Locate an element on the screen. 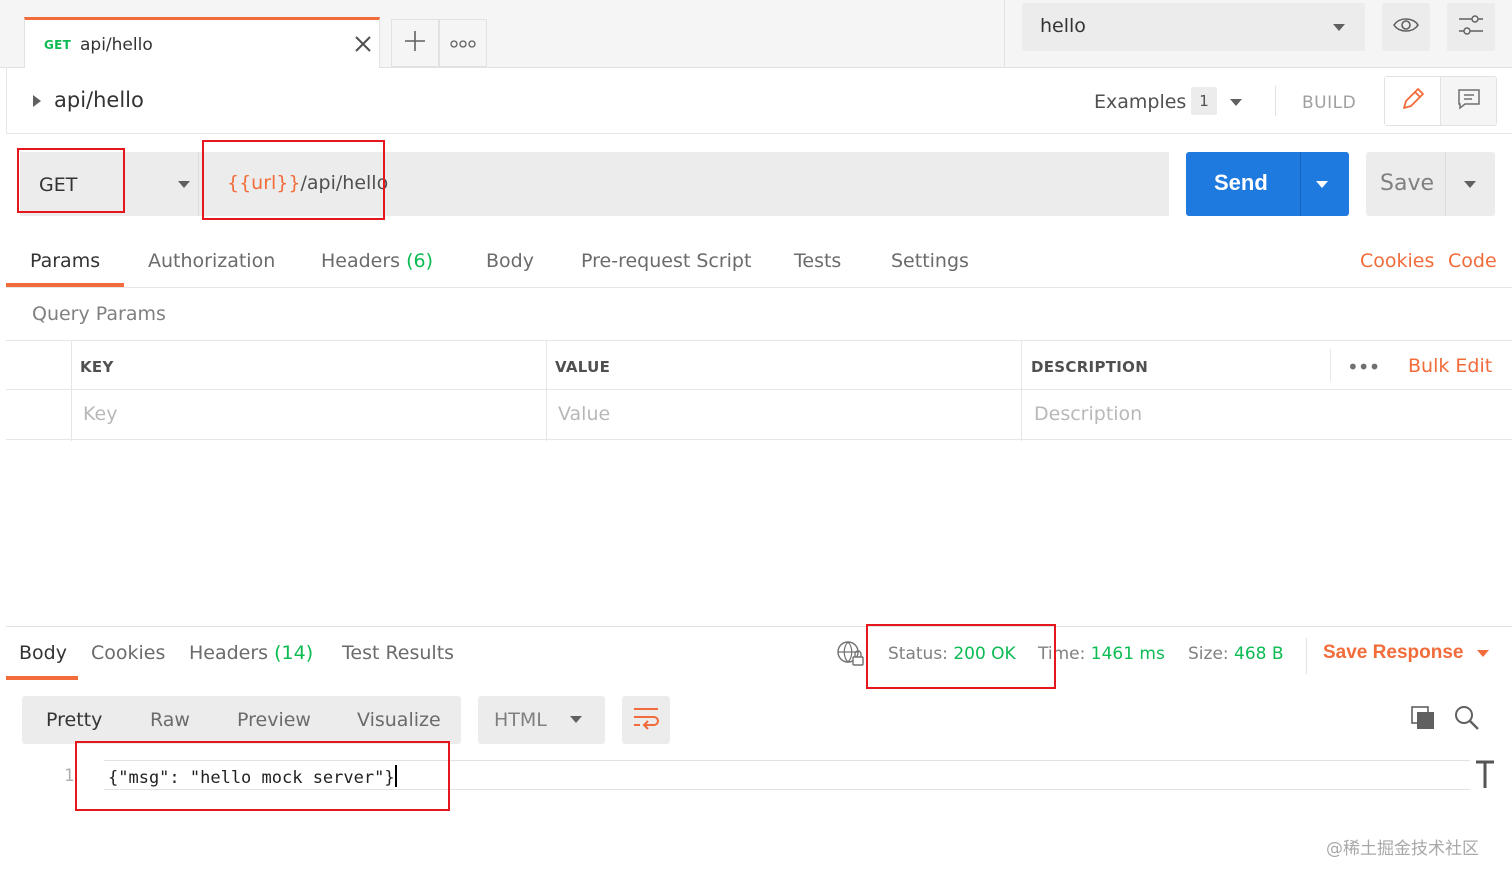 This screenshot has width=1512, height=880. mode-toggle is located at coordinates (1440, 101).